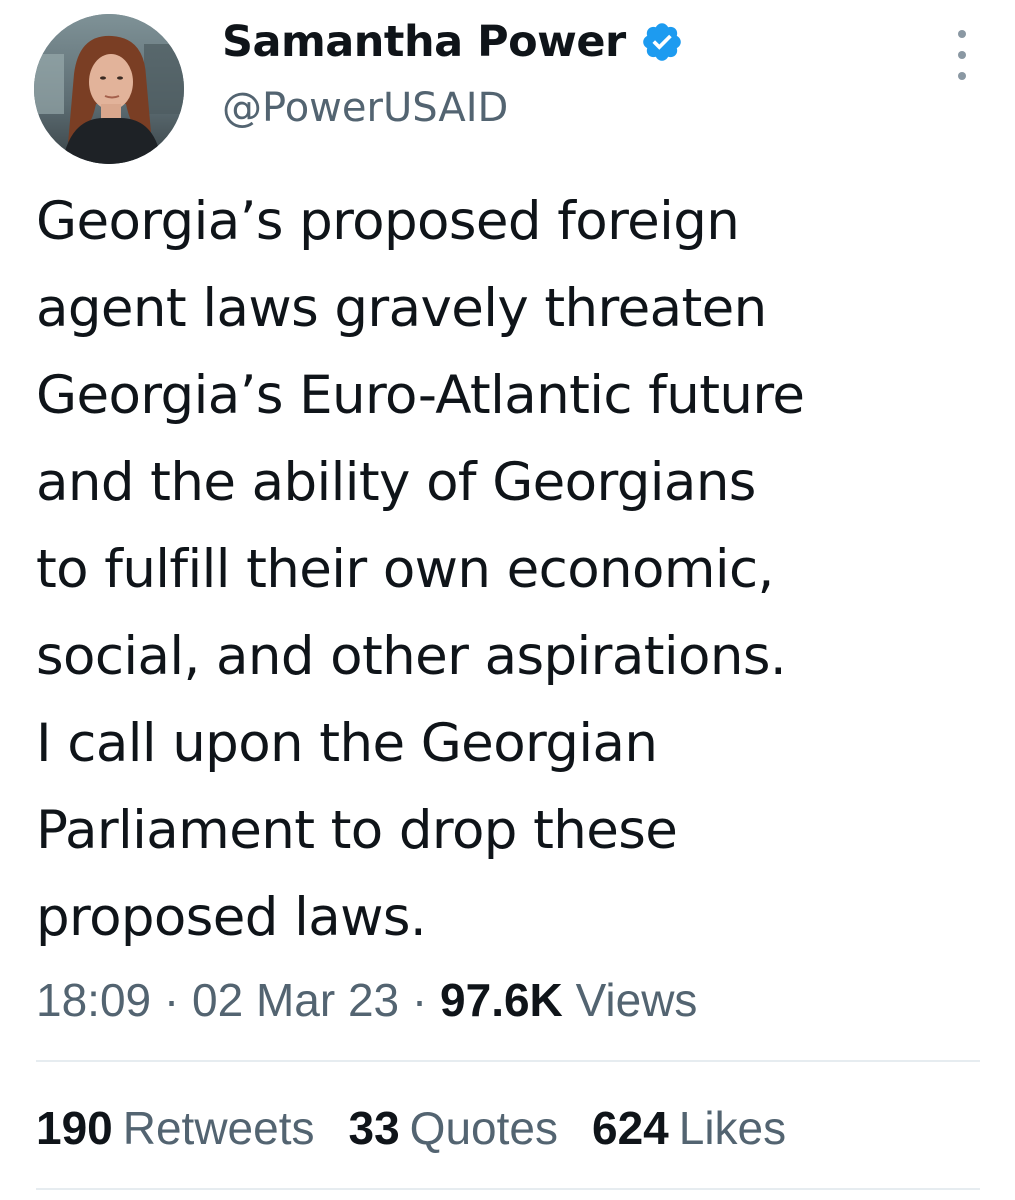  I want to click on quotes-stat: 33 Quotes, so click(453, 1128).